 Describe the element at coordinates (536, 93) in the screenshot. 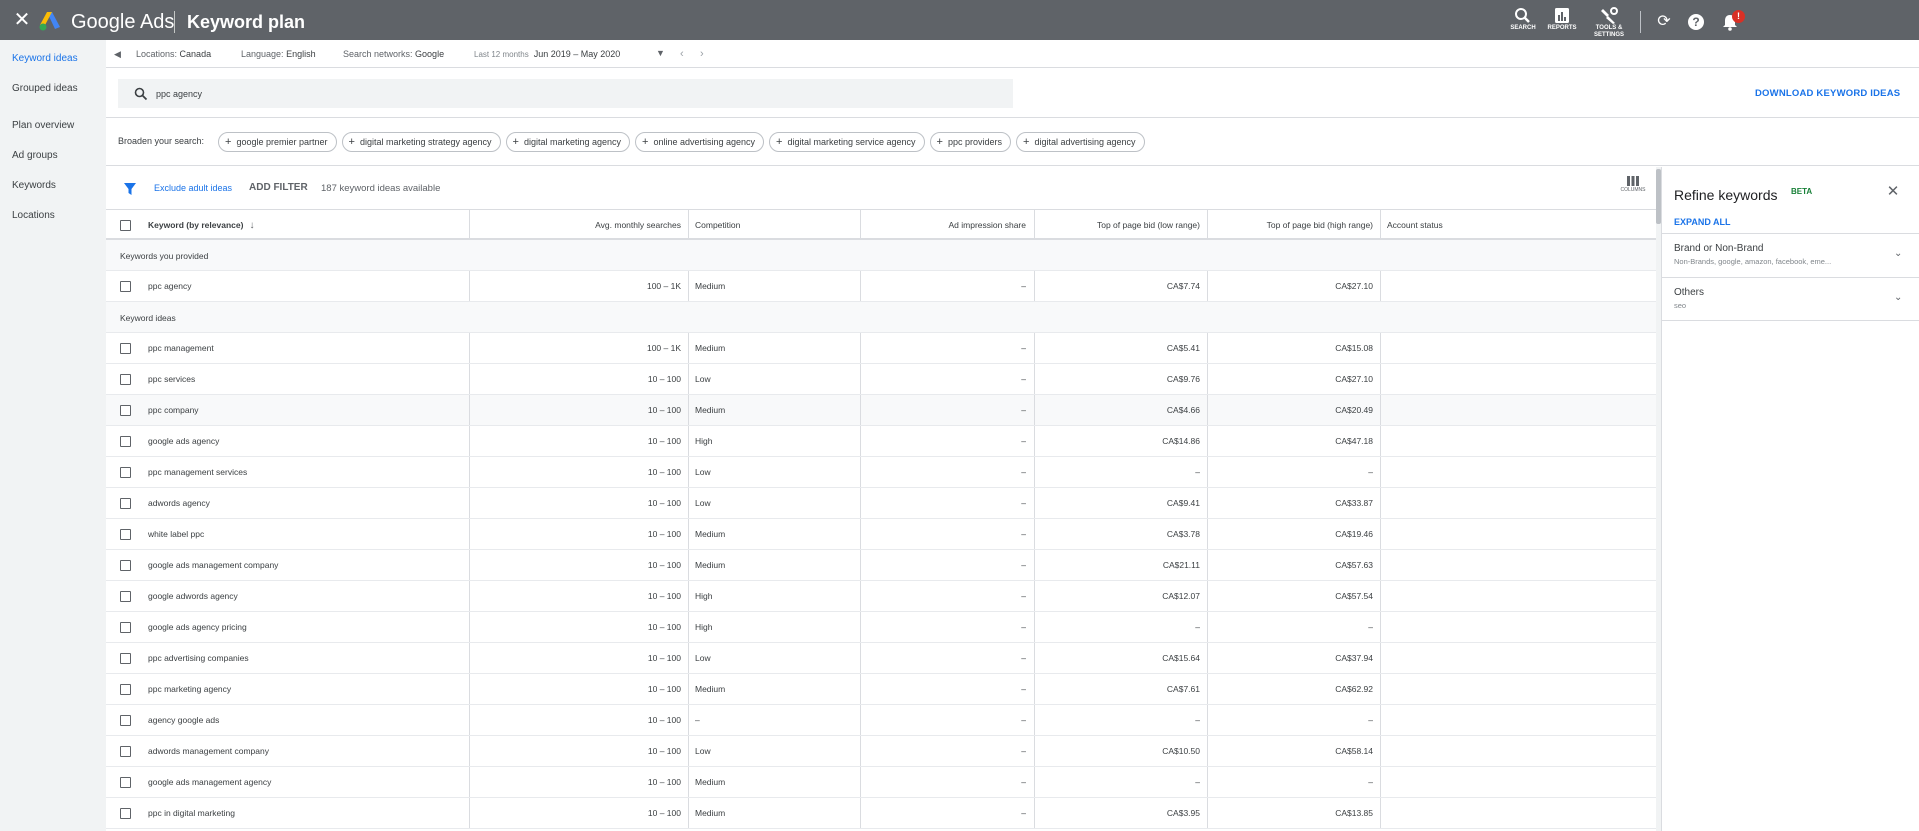

I see `keyword-search-input` at that location.